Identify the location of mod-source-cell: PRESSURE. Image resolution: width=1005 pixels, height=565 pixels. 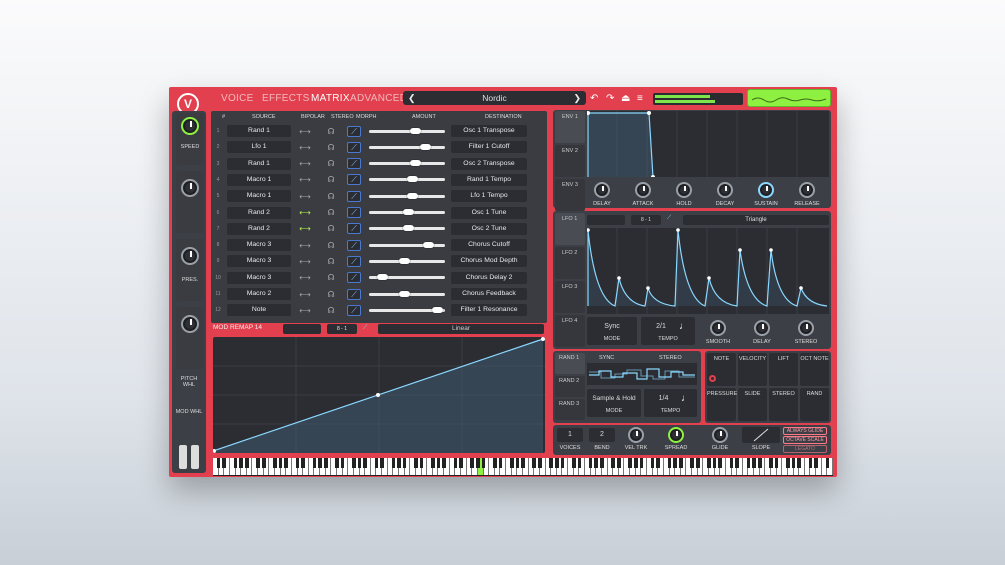
(722, 404).